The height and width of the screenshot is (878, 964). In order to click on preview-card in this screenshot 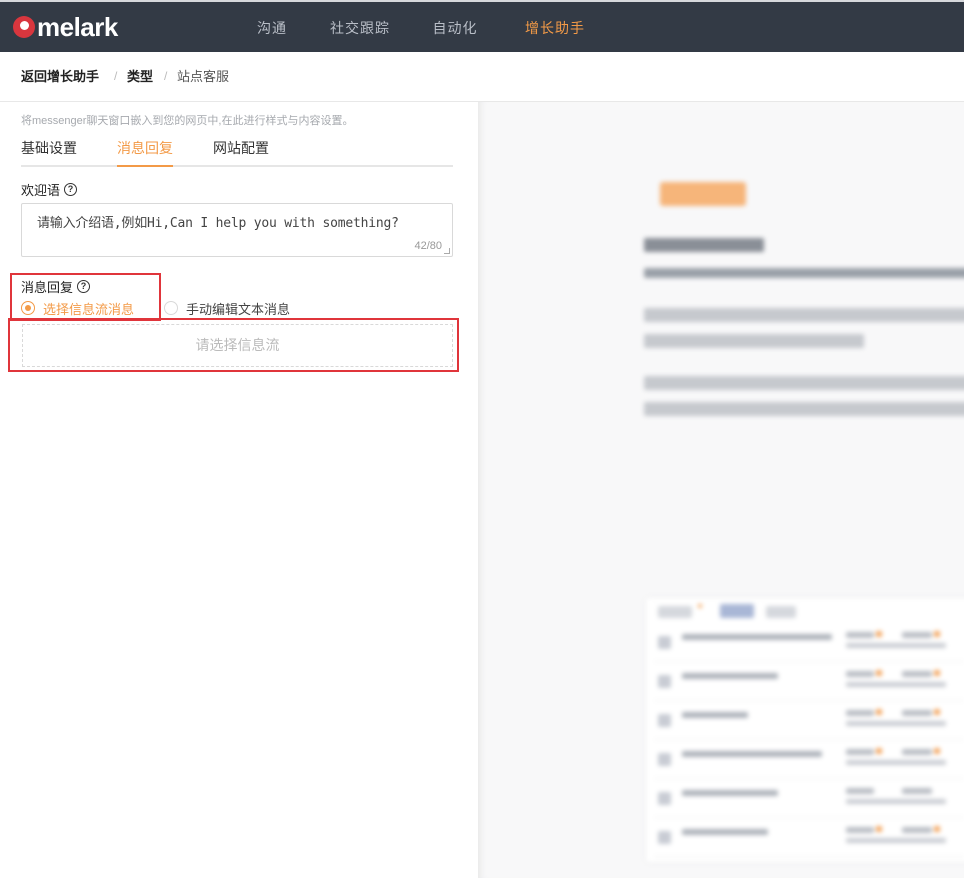, I will do `click(805, 730)`.